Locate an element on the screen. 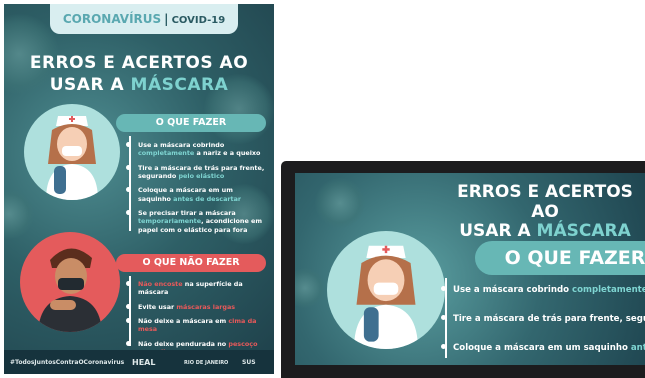 This screenshot has height=378, width=645. header-brand: CORONAVÍRUS is located at coordinates (112, 19).